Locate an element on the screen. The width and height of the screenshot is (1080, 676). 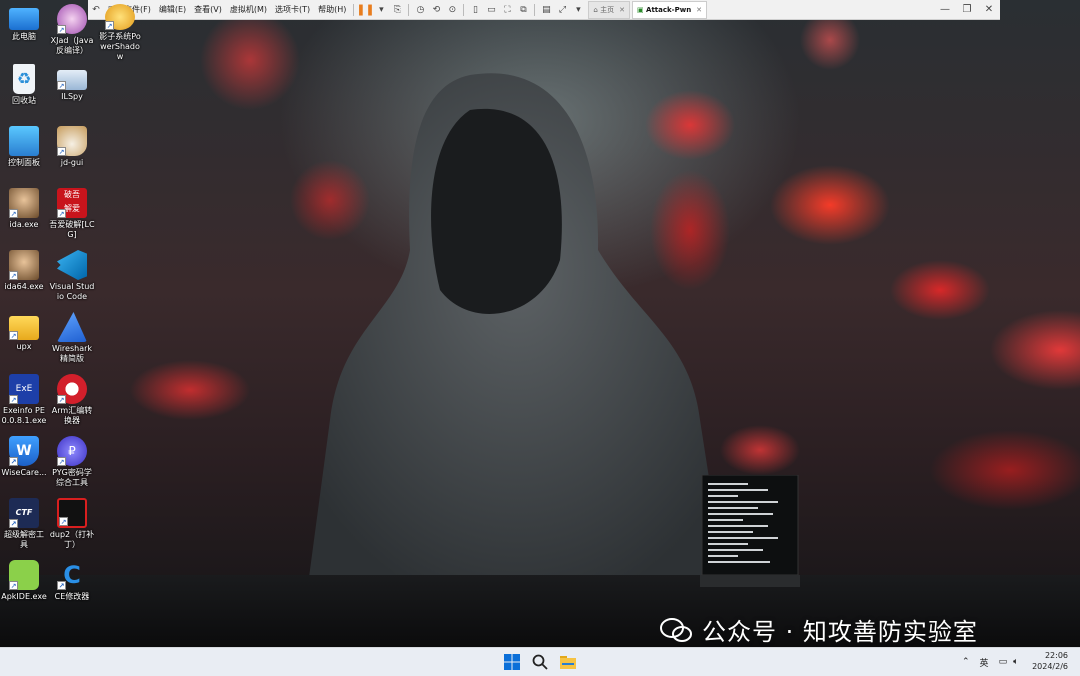
desktop-icon-ida: ↗ ida.exe is located at coordinates (24, 209).